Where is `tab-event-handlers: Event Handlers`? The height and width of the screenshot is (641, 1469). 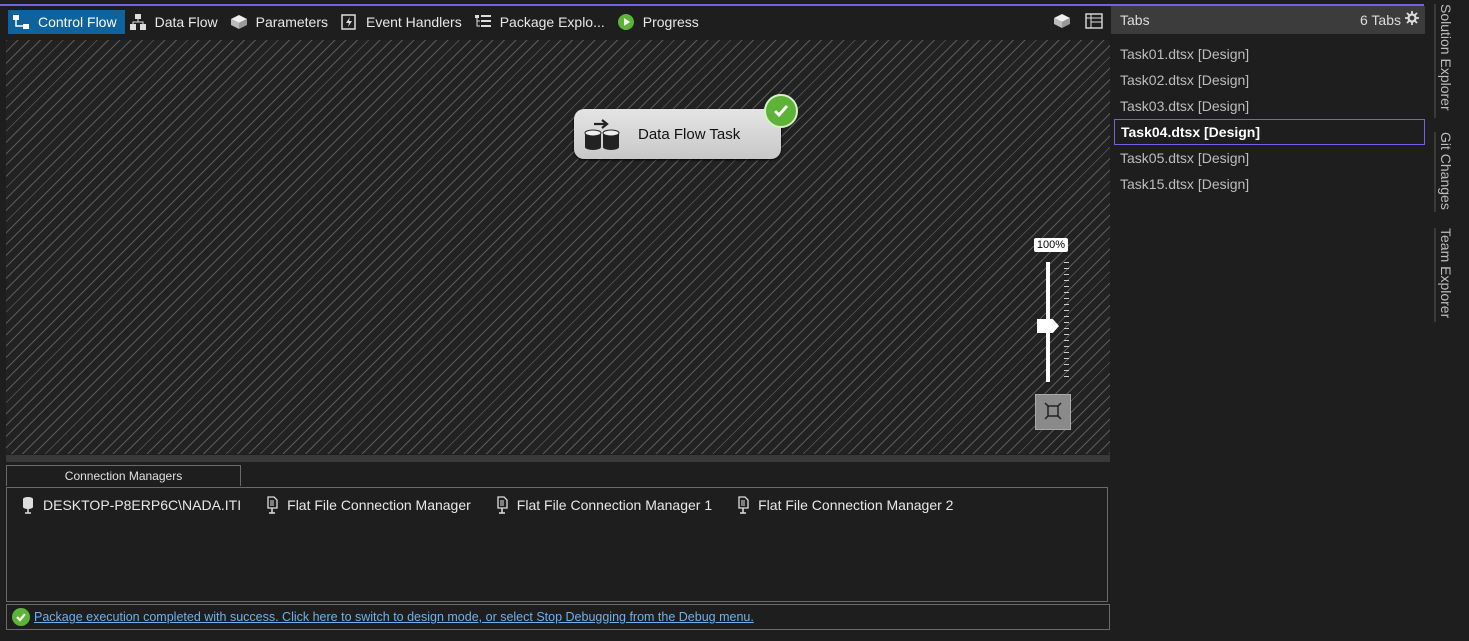 tab-event-handlers: Event Handlers is located at coordinates (403, 22).